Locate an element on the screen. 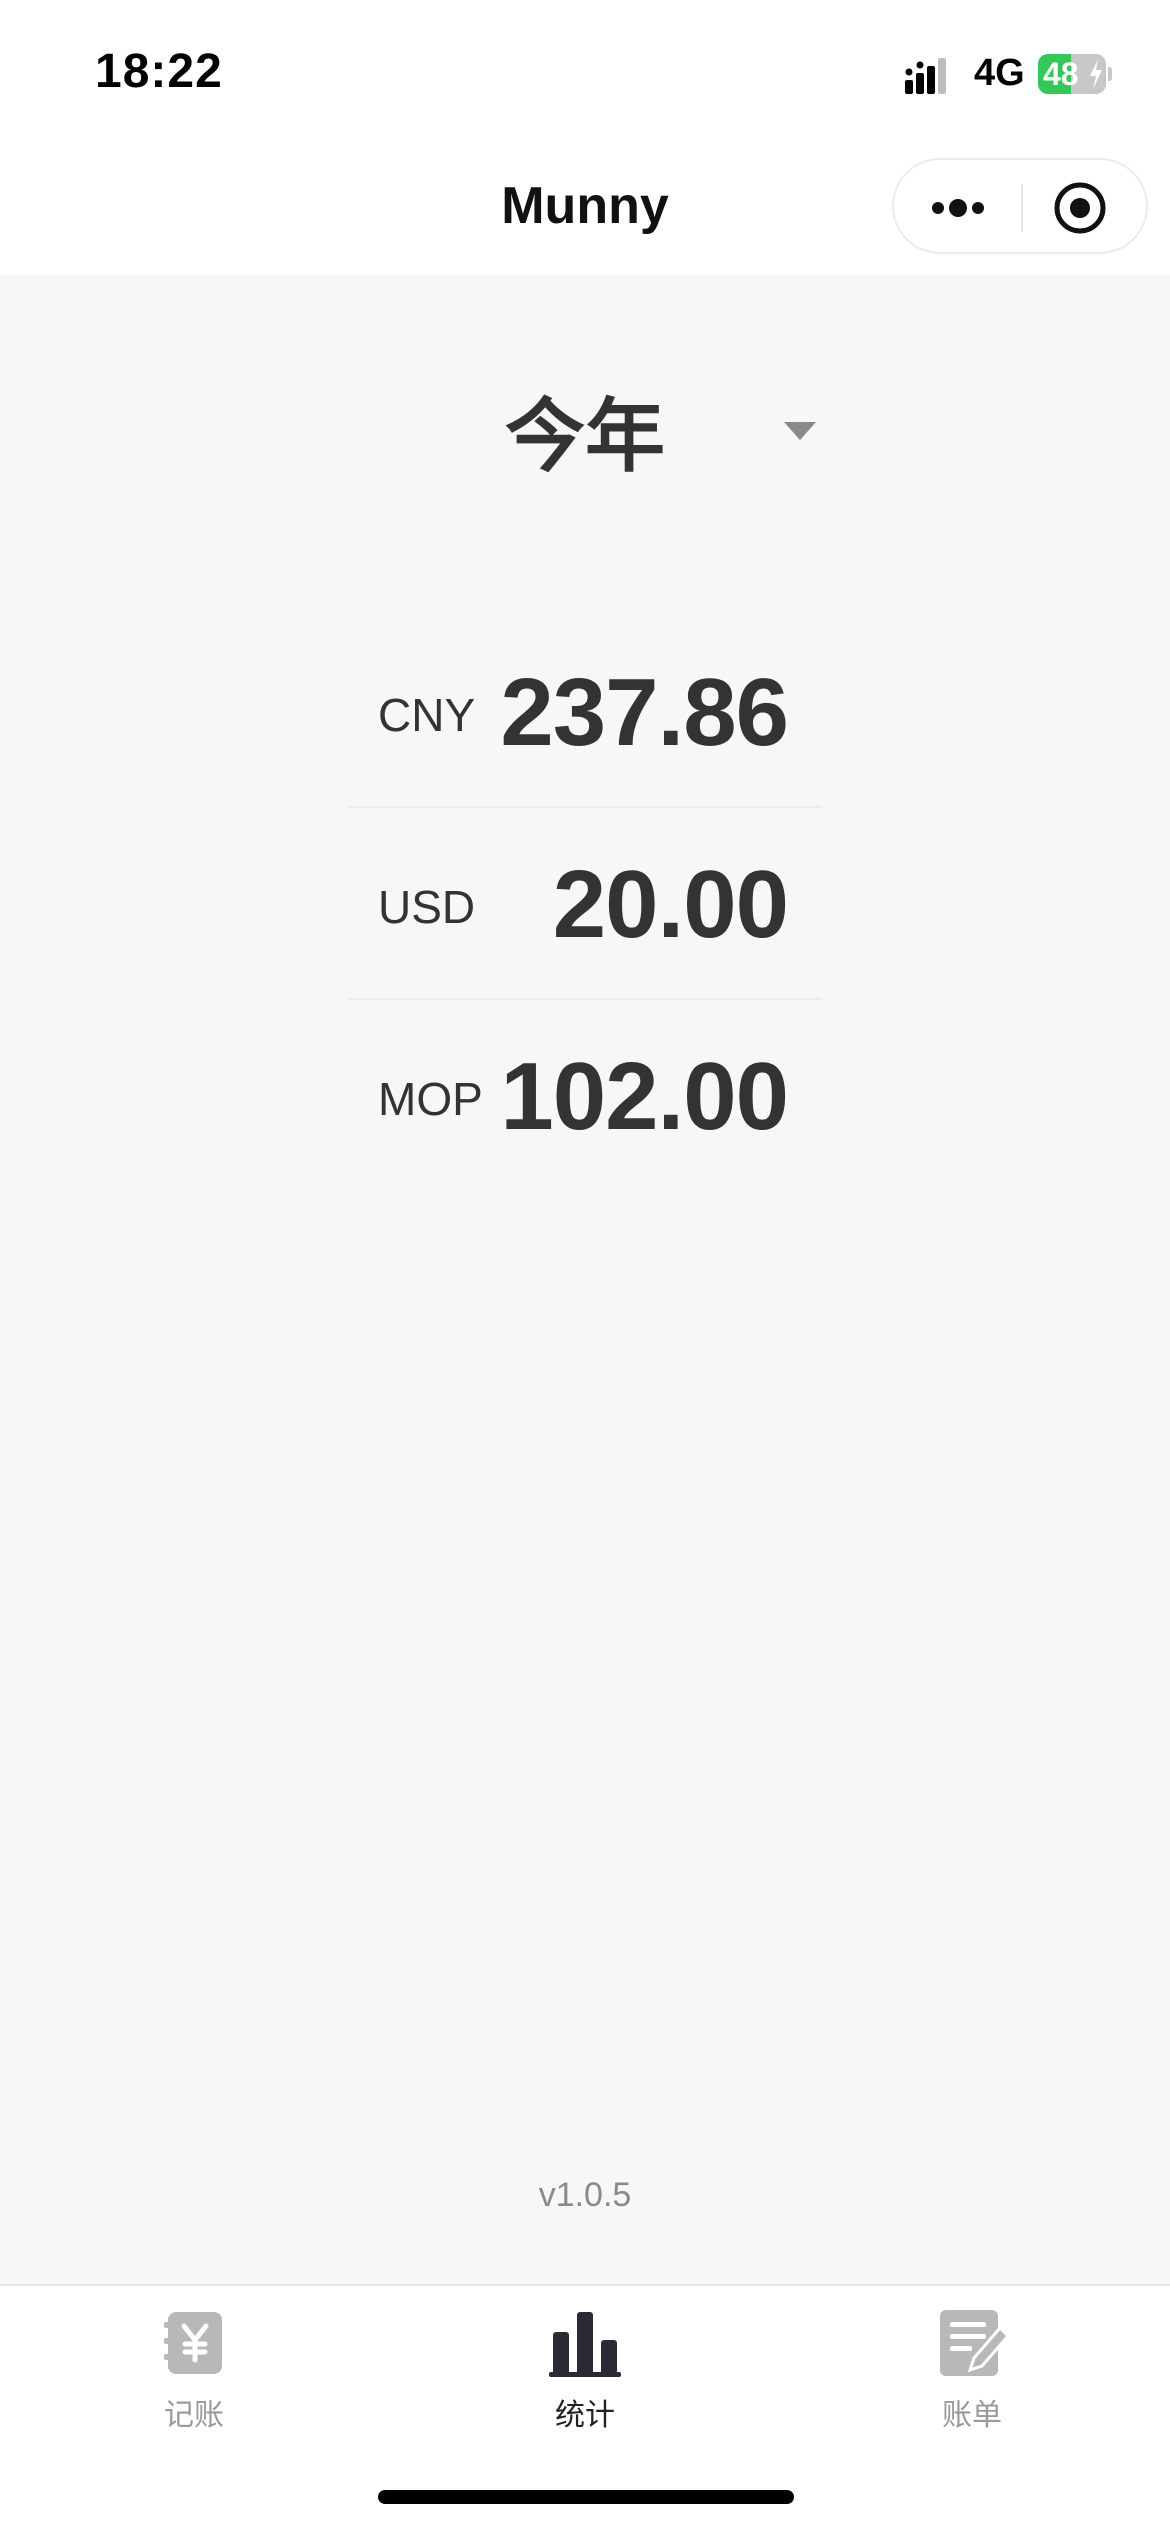  currency-code: USD is located at coordinates (427, 907).